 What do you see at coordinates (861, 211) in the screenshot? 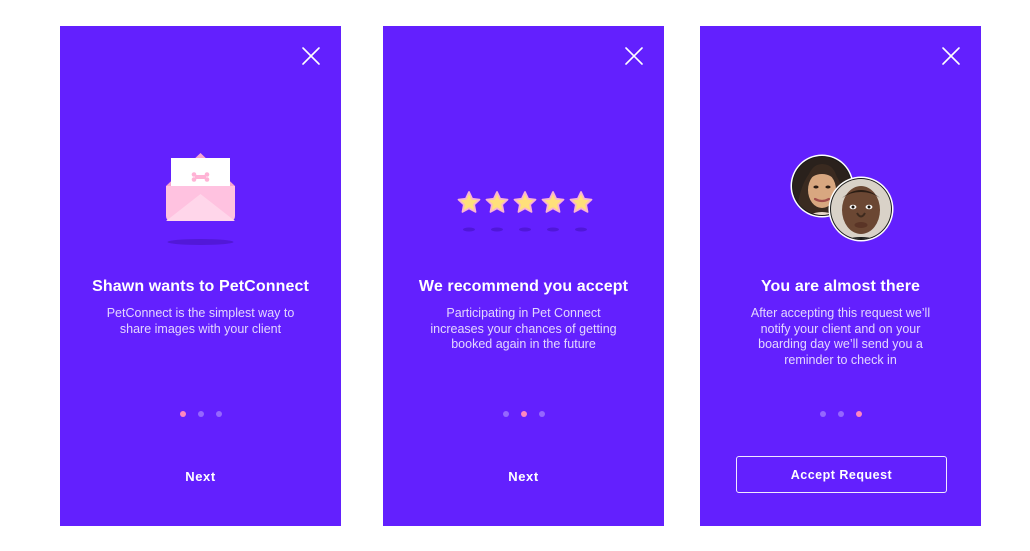
I see `owner-avatar` at bounding box center [861, 211].